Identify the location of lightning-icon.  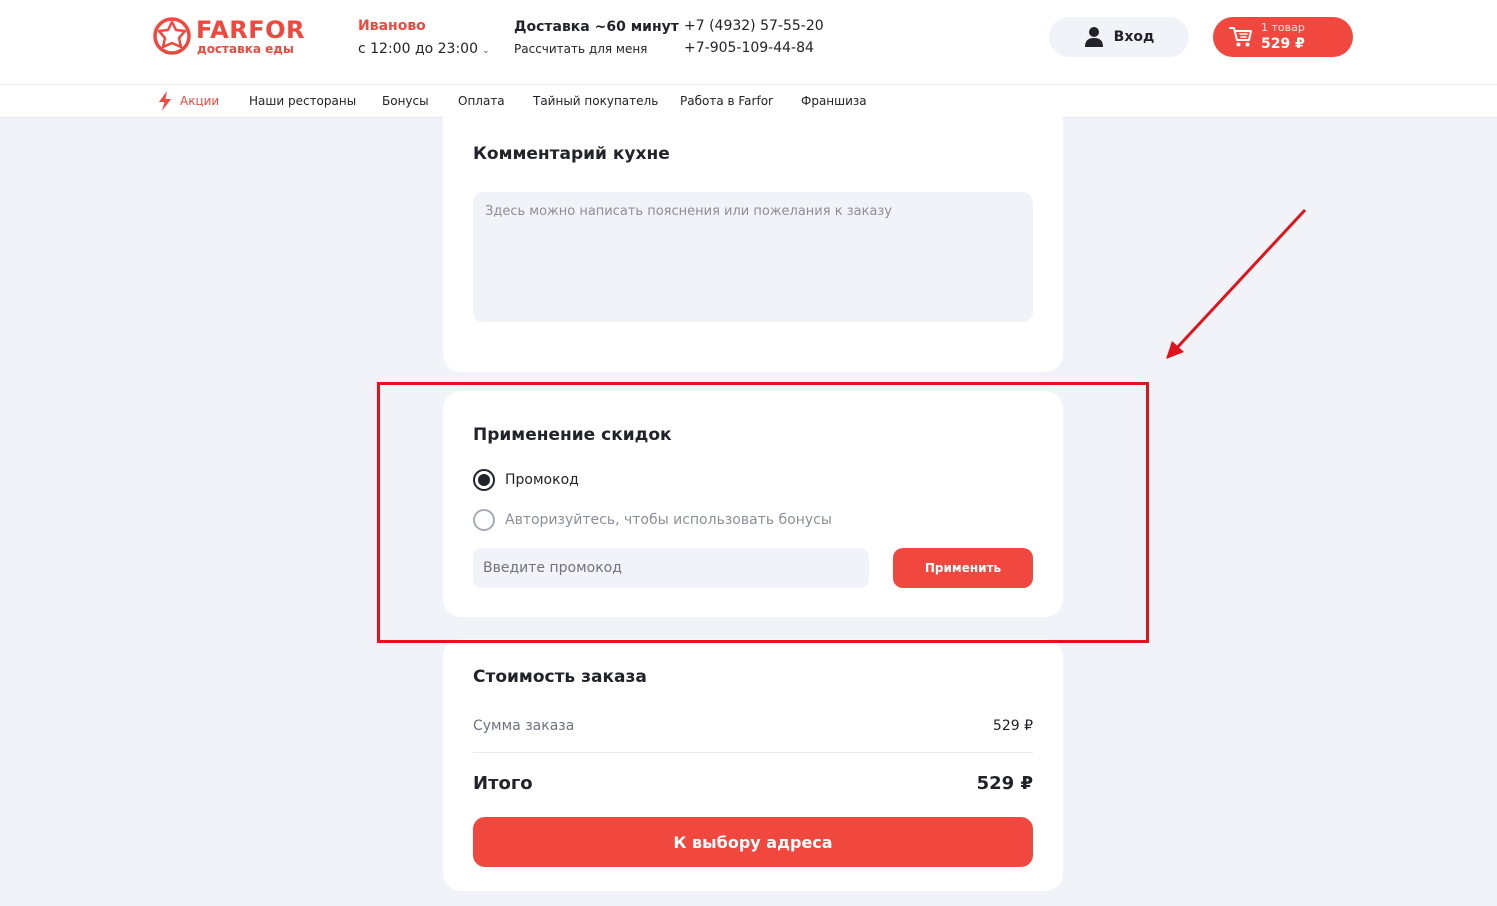
(165, 101).